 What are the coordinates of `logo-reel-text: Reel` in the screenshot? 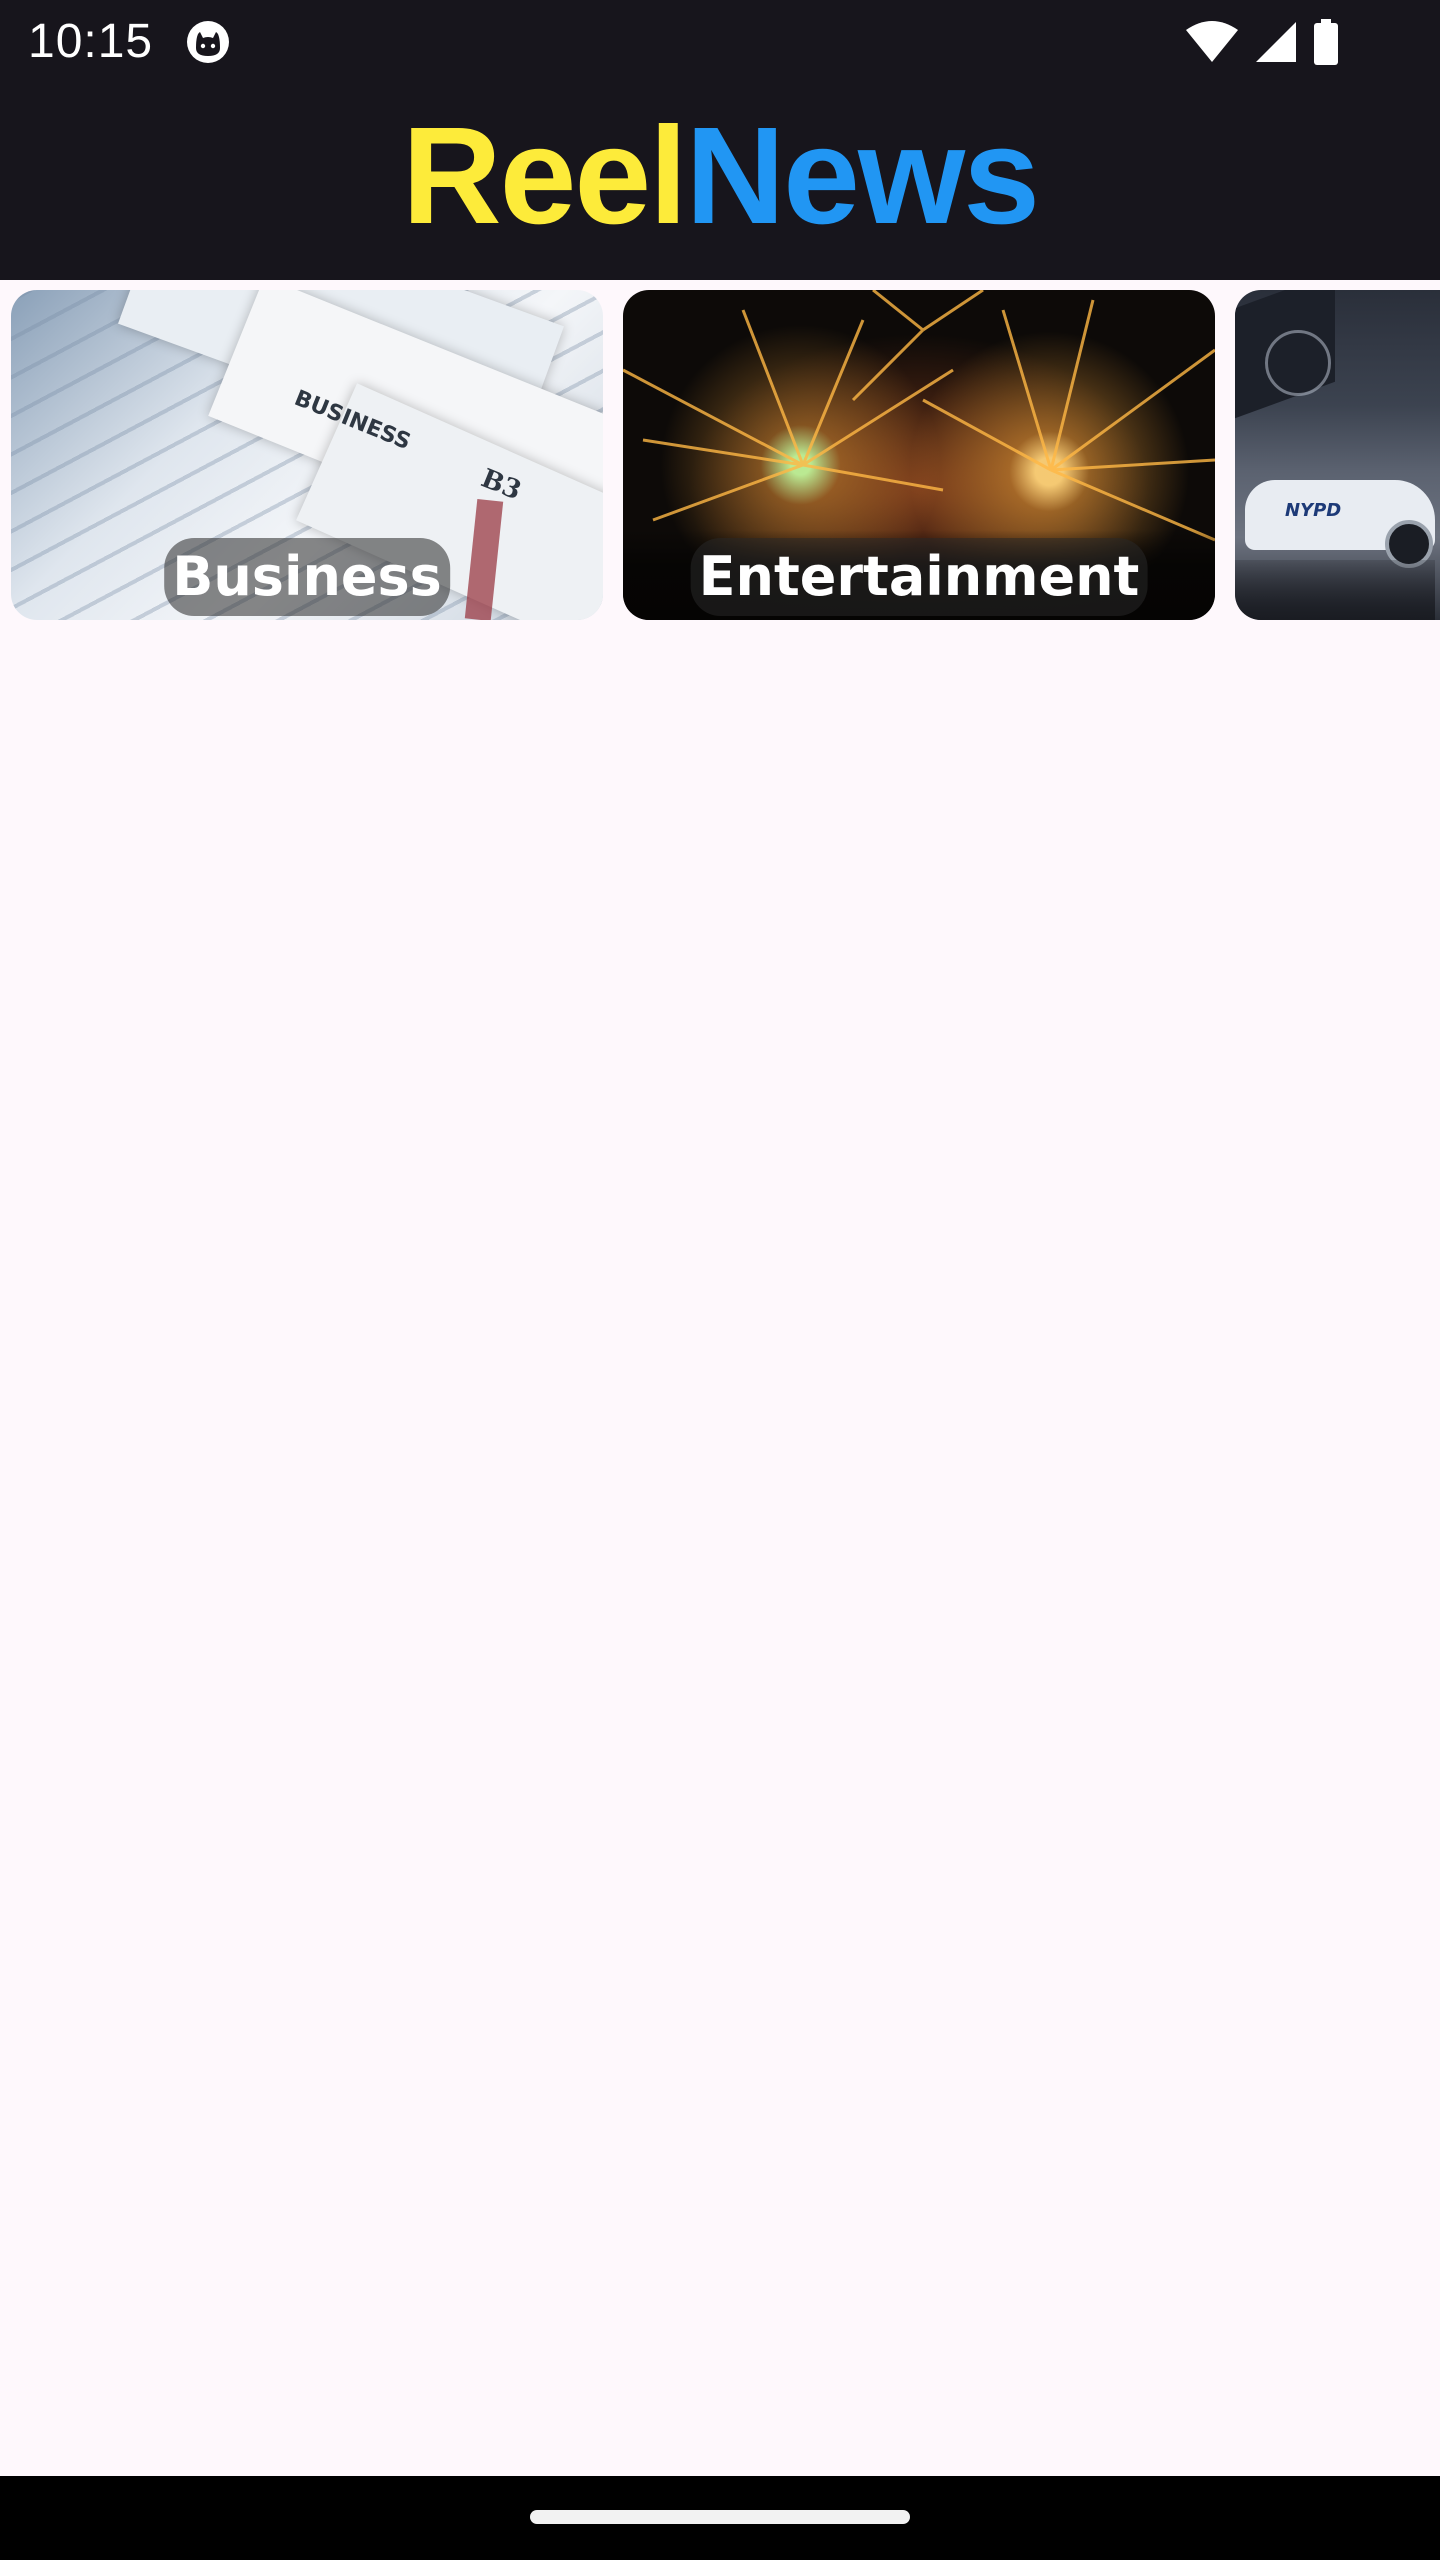 It's located at (544, 176).